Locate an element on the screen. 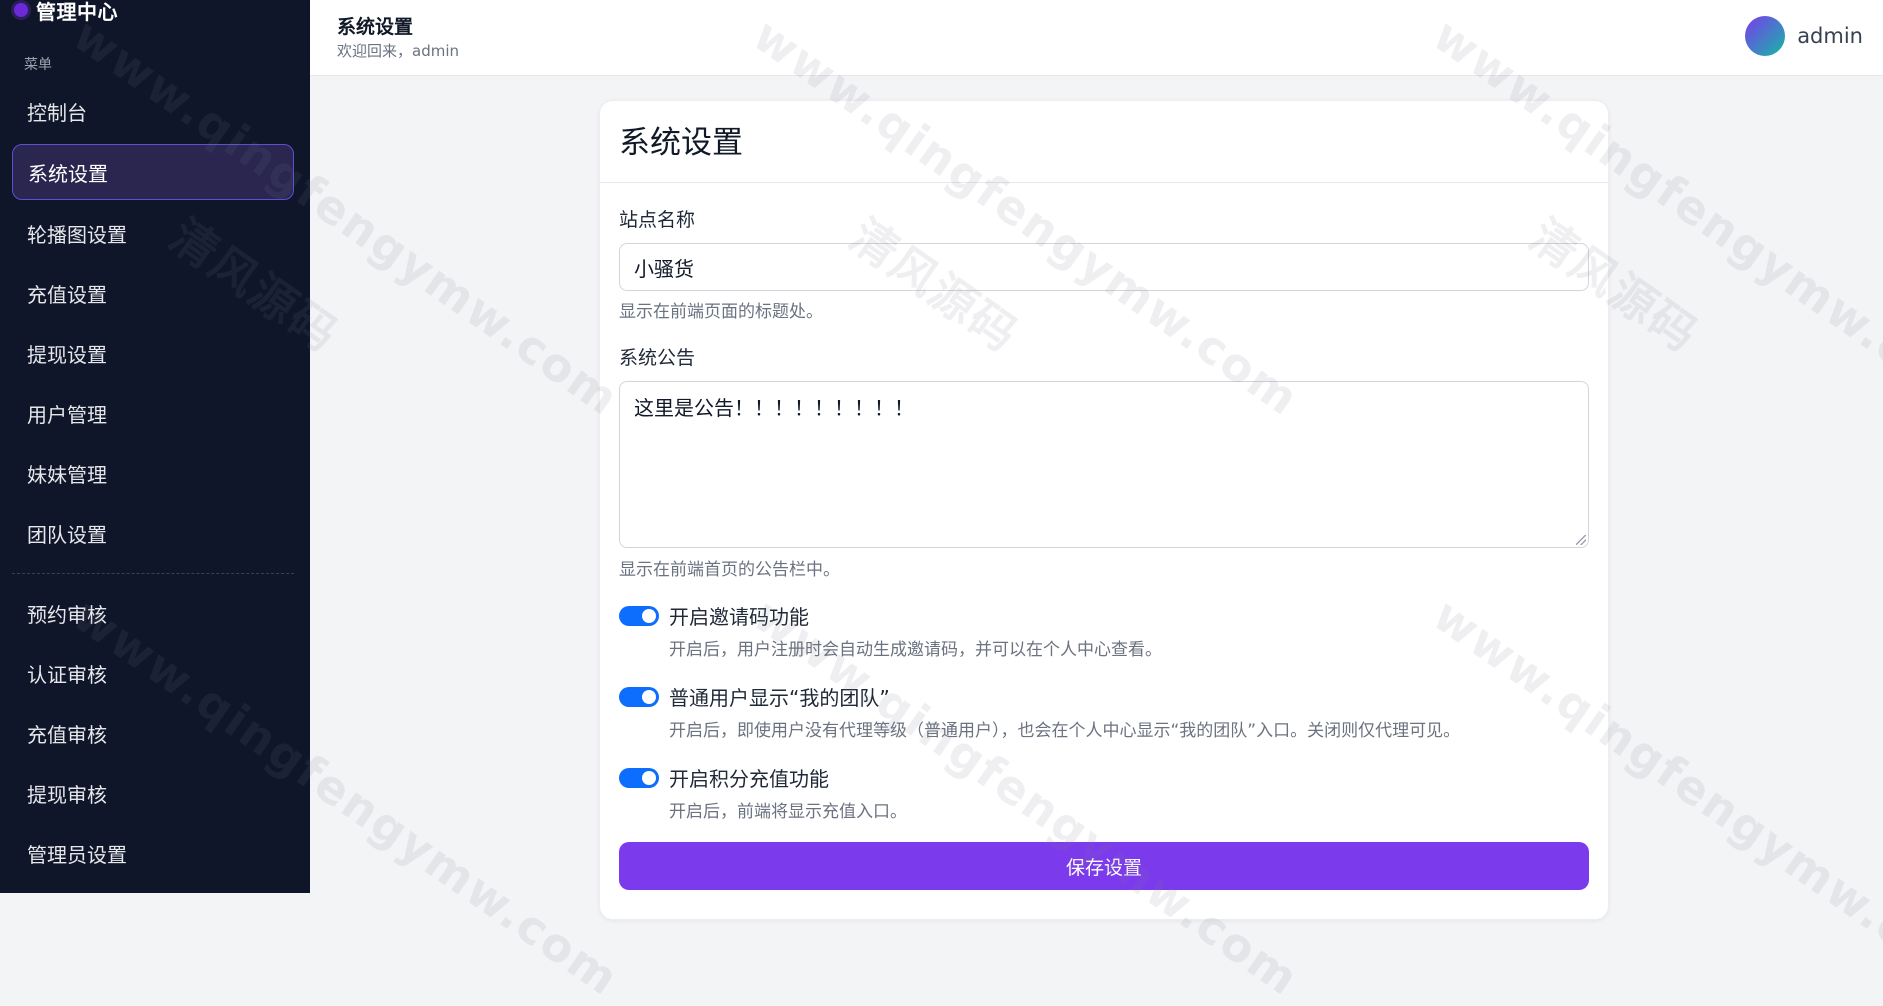 This screenshot has height=1006, width=1883. avatar is located at coordinates (1765, 36).